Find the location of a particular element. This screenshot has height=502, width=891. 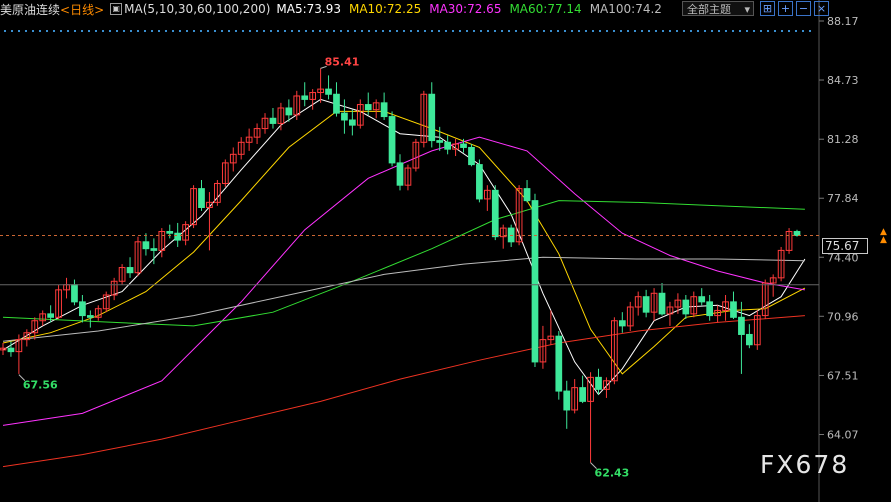

close-icon: × is located at coordinates (821, 8).